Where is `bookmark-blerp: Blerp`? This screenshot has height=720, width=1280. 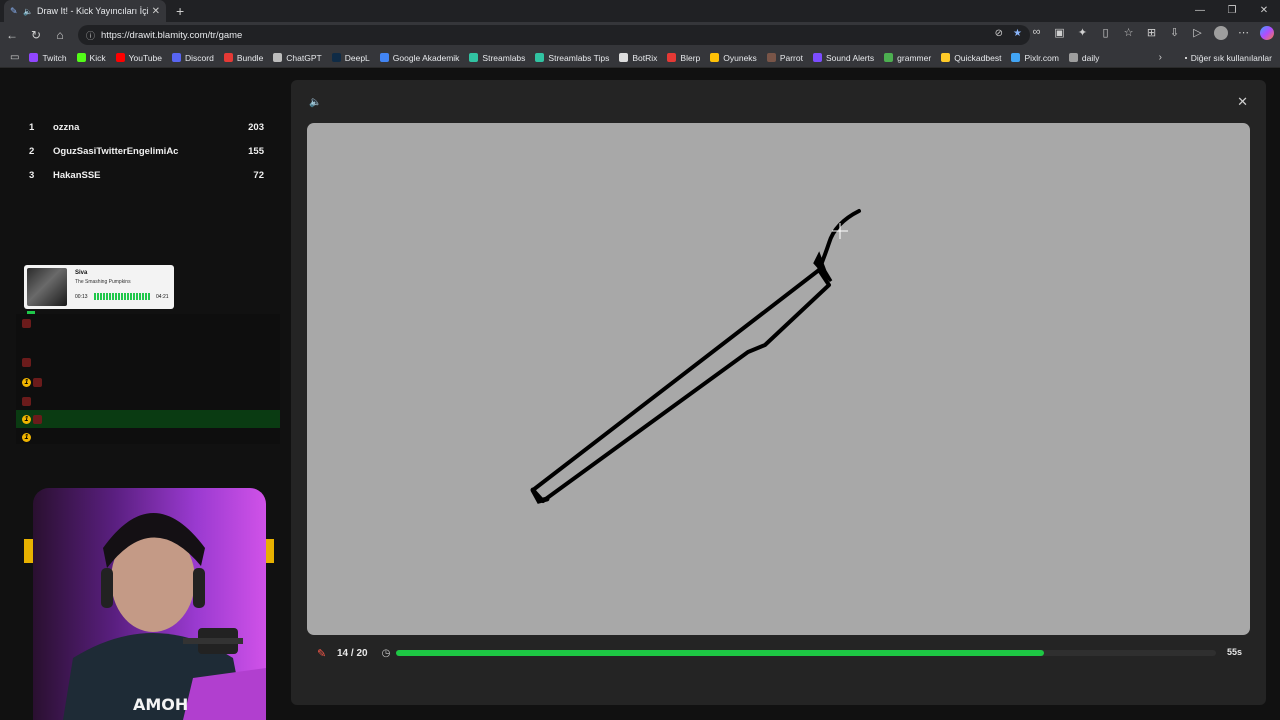
bookmark-blerp: Blerp is located at coordinates (683, 58).